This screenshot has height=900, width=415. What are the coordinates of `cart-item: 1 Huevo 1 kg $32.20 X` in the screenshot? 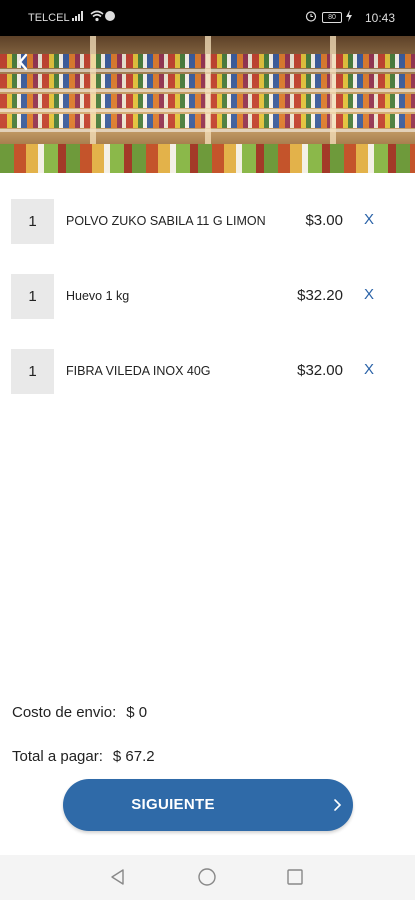 It's located at (207, 297).